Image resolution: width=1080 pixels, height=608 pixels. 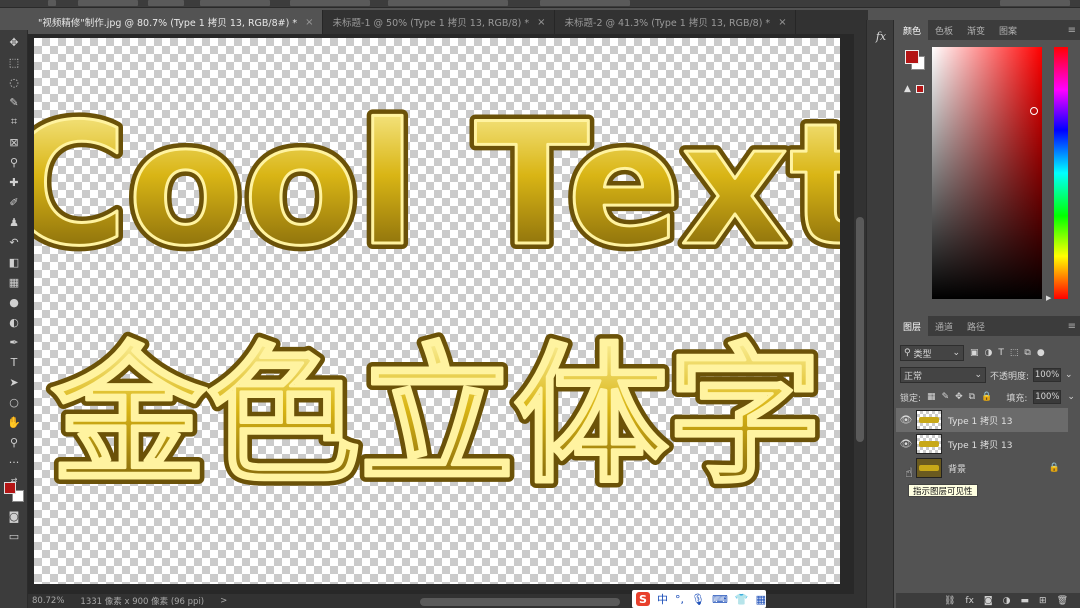 I want to click on opacity-input: 100%, so click(x=1047, y=375).